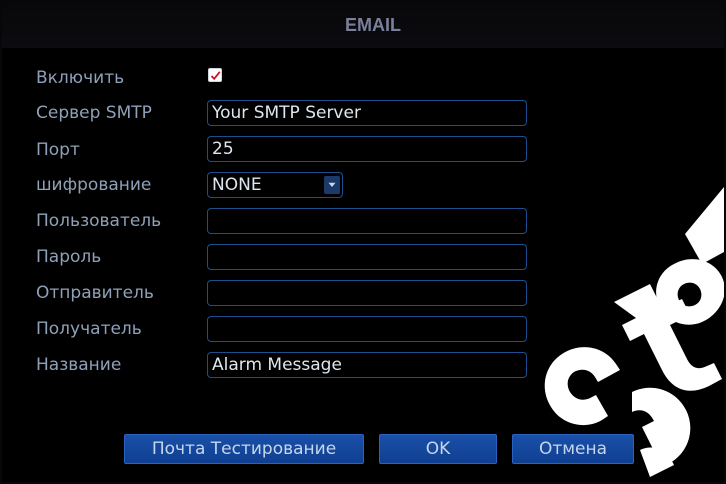 The image size is (726, 484). I want to click on recipient-field, so click(367, 329).